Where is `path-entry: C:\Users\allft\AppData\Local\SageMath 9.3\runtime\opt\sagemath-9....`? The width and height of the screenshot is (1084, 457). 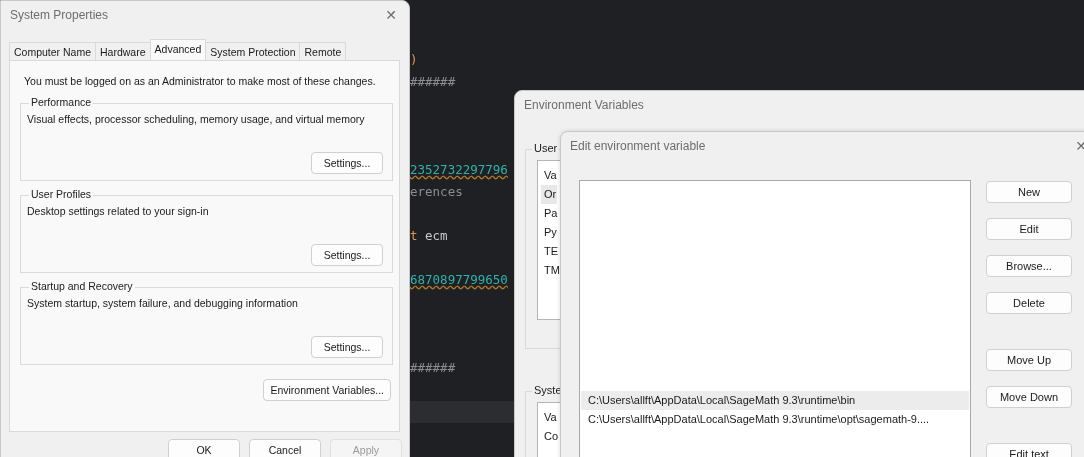 path-entry: C:\Users\allft\AppData\Local\SageMath 9.3\runtime\opt\sagemath-9.... is located at coordinates (775, 419).